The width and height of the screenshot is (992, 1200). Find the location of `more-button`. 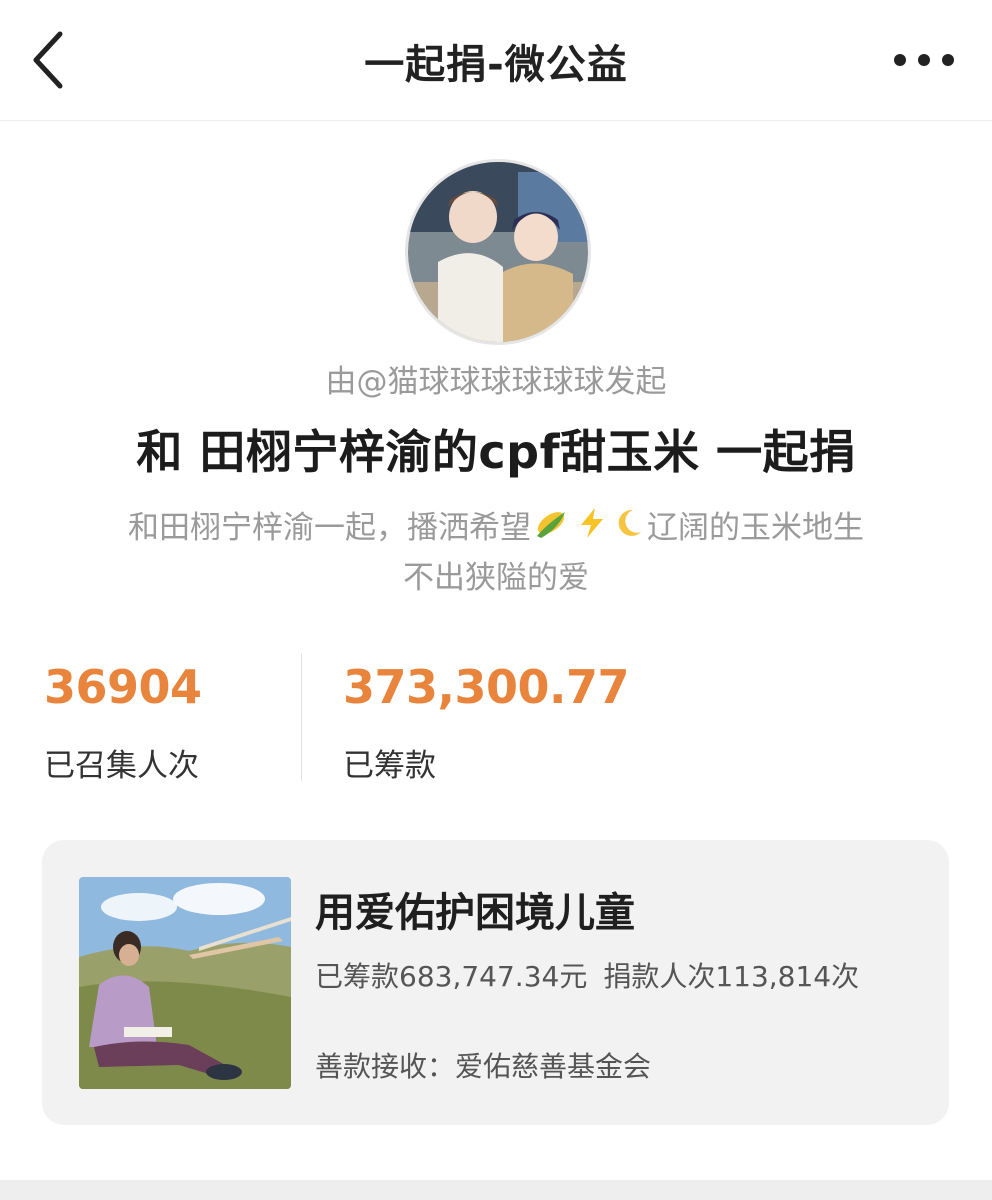

more-button is located at coordinates (924, 60).